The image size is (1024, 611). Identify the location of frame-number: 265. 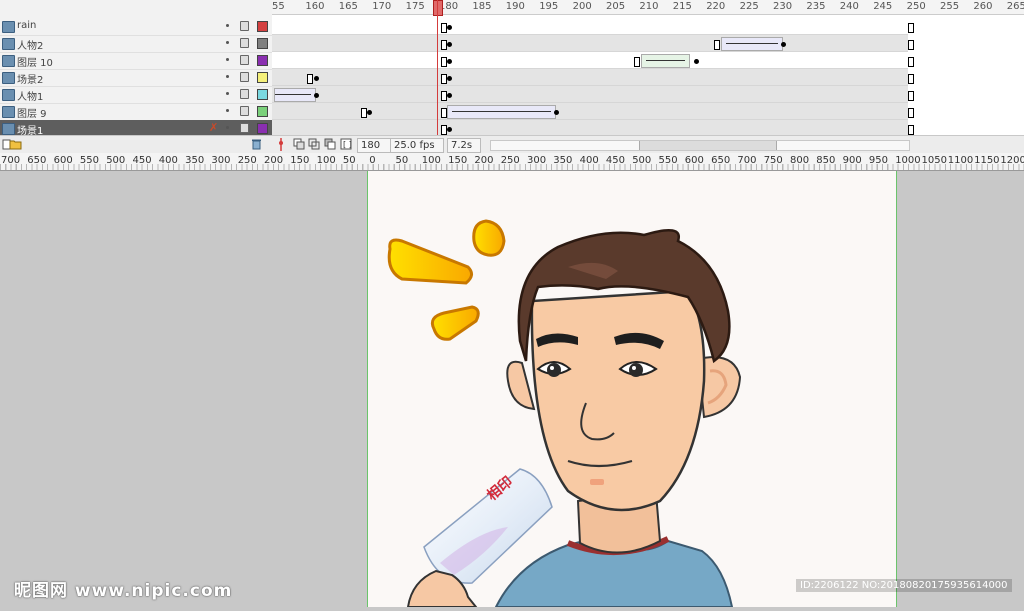
(1015, 6).